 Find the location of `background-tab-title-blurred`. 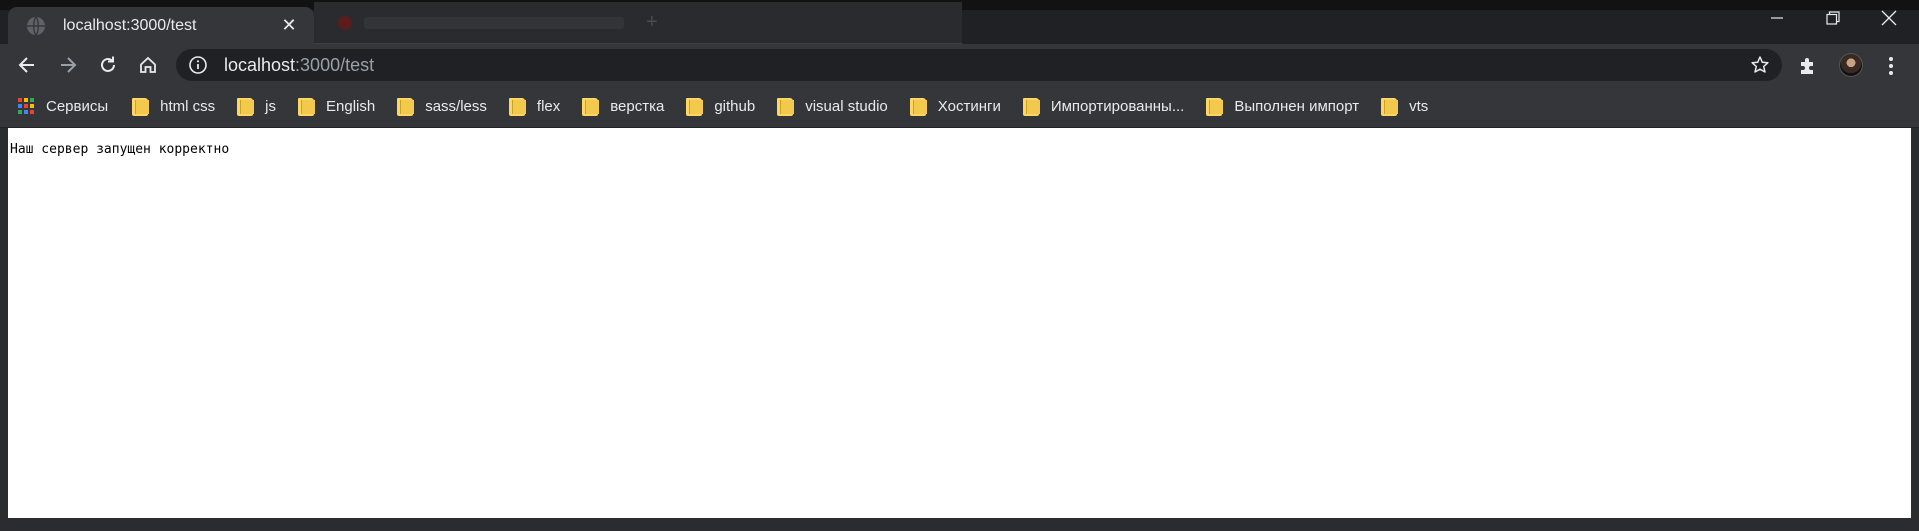

background-tab-title-blurred is located at coordinates (494, 22).